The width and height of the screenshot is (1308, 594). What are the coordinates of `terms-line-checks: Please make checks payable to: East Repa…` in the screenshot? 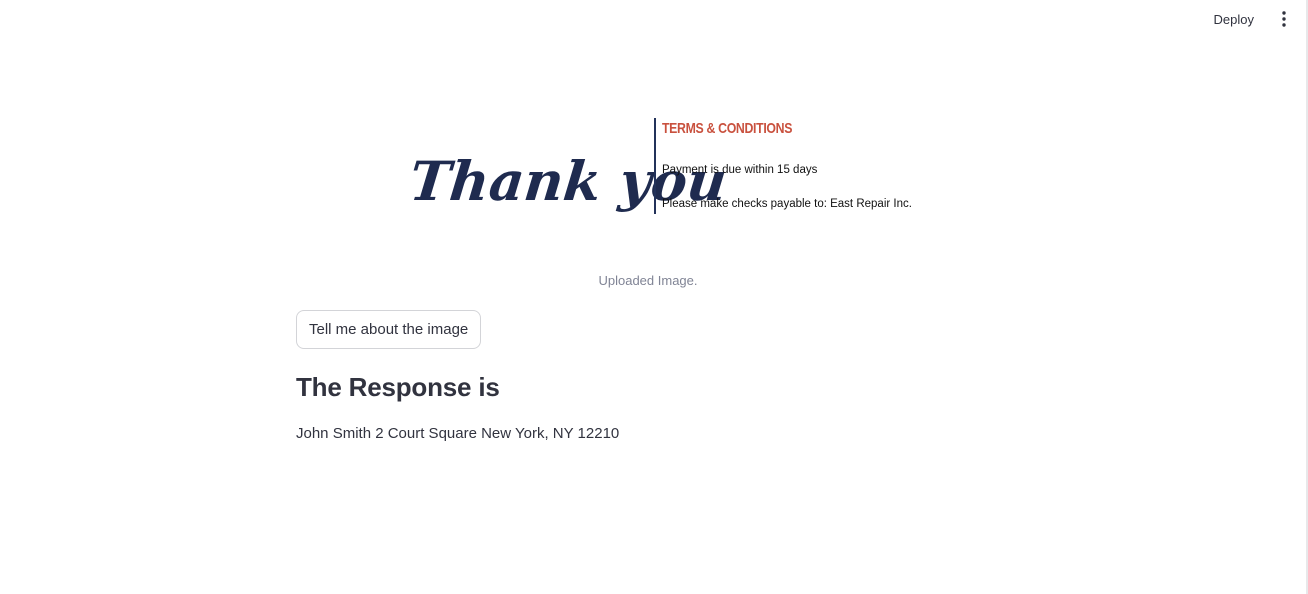 It's located at (787, 204).